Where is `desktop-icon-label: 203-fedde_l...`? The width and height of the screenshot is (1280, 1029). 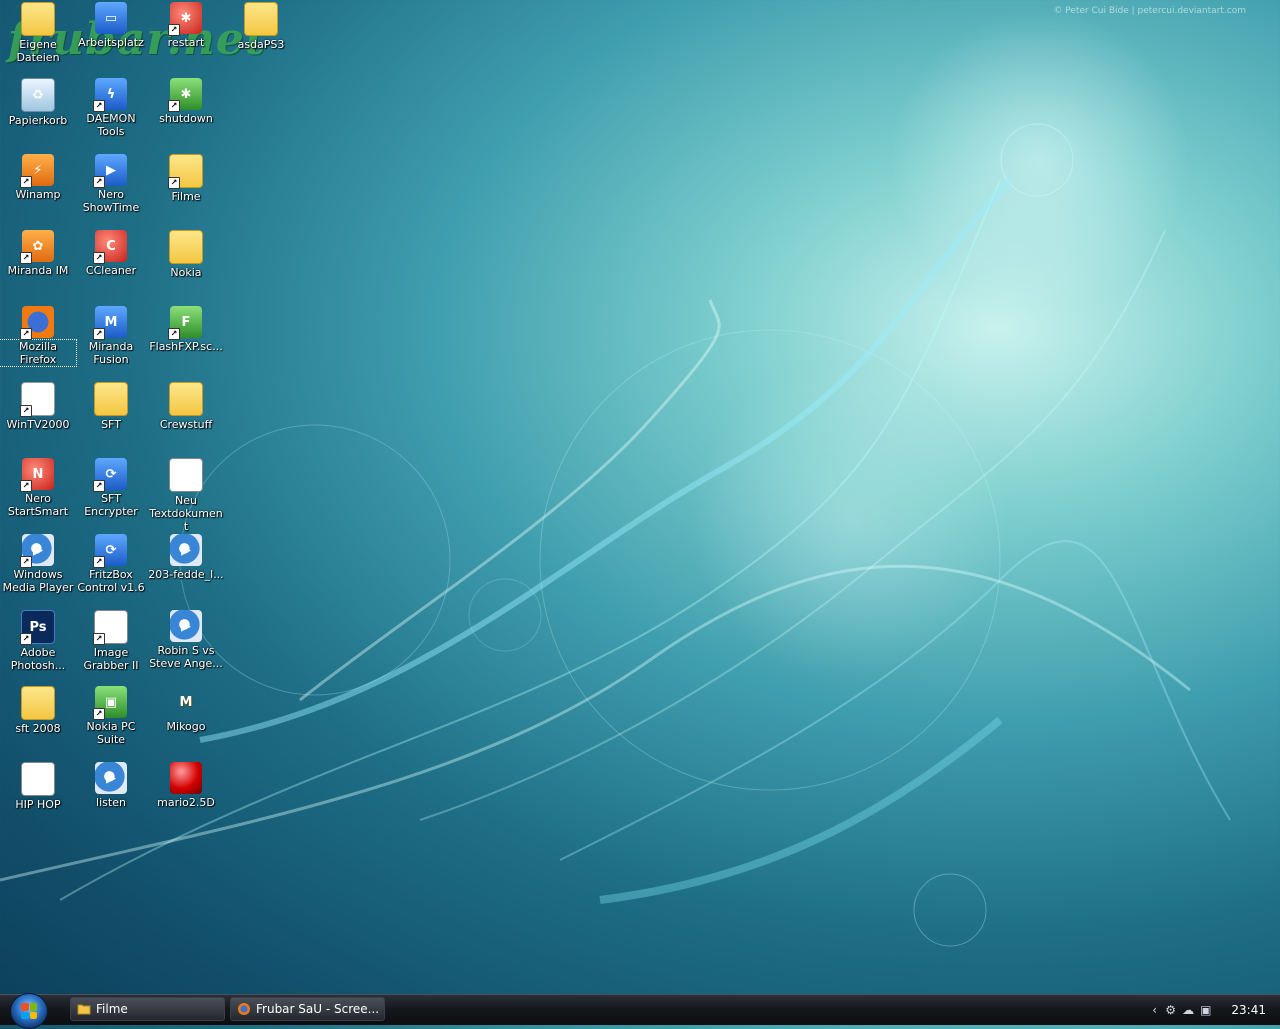 desktop-icon-label: 203-fedde_l... is located at coordinates (186, 574).